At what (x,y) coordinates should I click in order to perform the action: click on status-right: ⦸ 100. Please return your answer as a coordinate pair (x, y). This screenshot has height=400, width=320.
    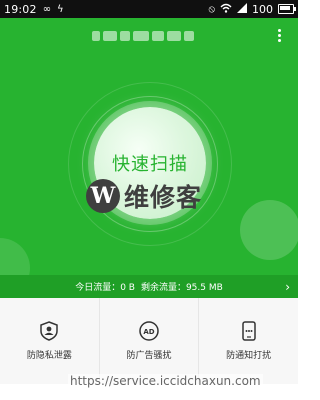
    Looking at the image, I should click on (252, 9).